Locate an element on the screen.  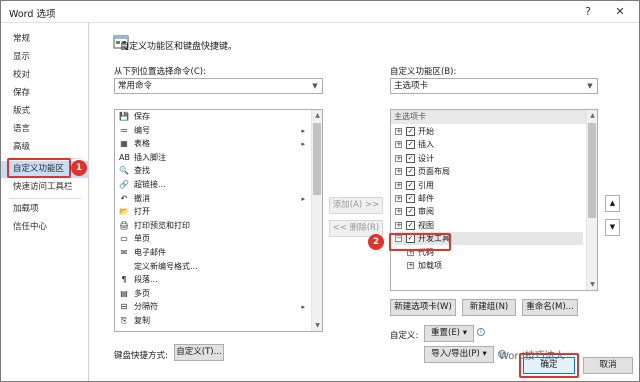
footnote-icon: AB is located at coordinates (124, 157).